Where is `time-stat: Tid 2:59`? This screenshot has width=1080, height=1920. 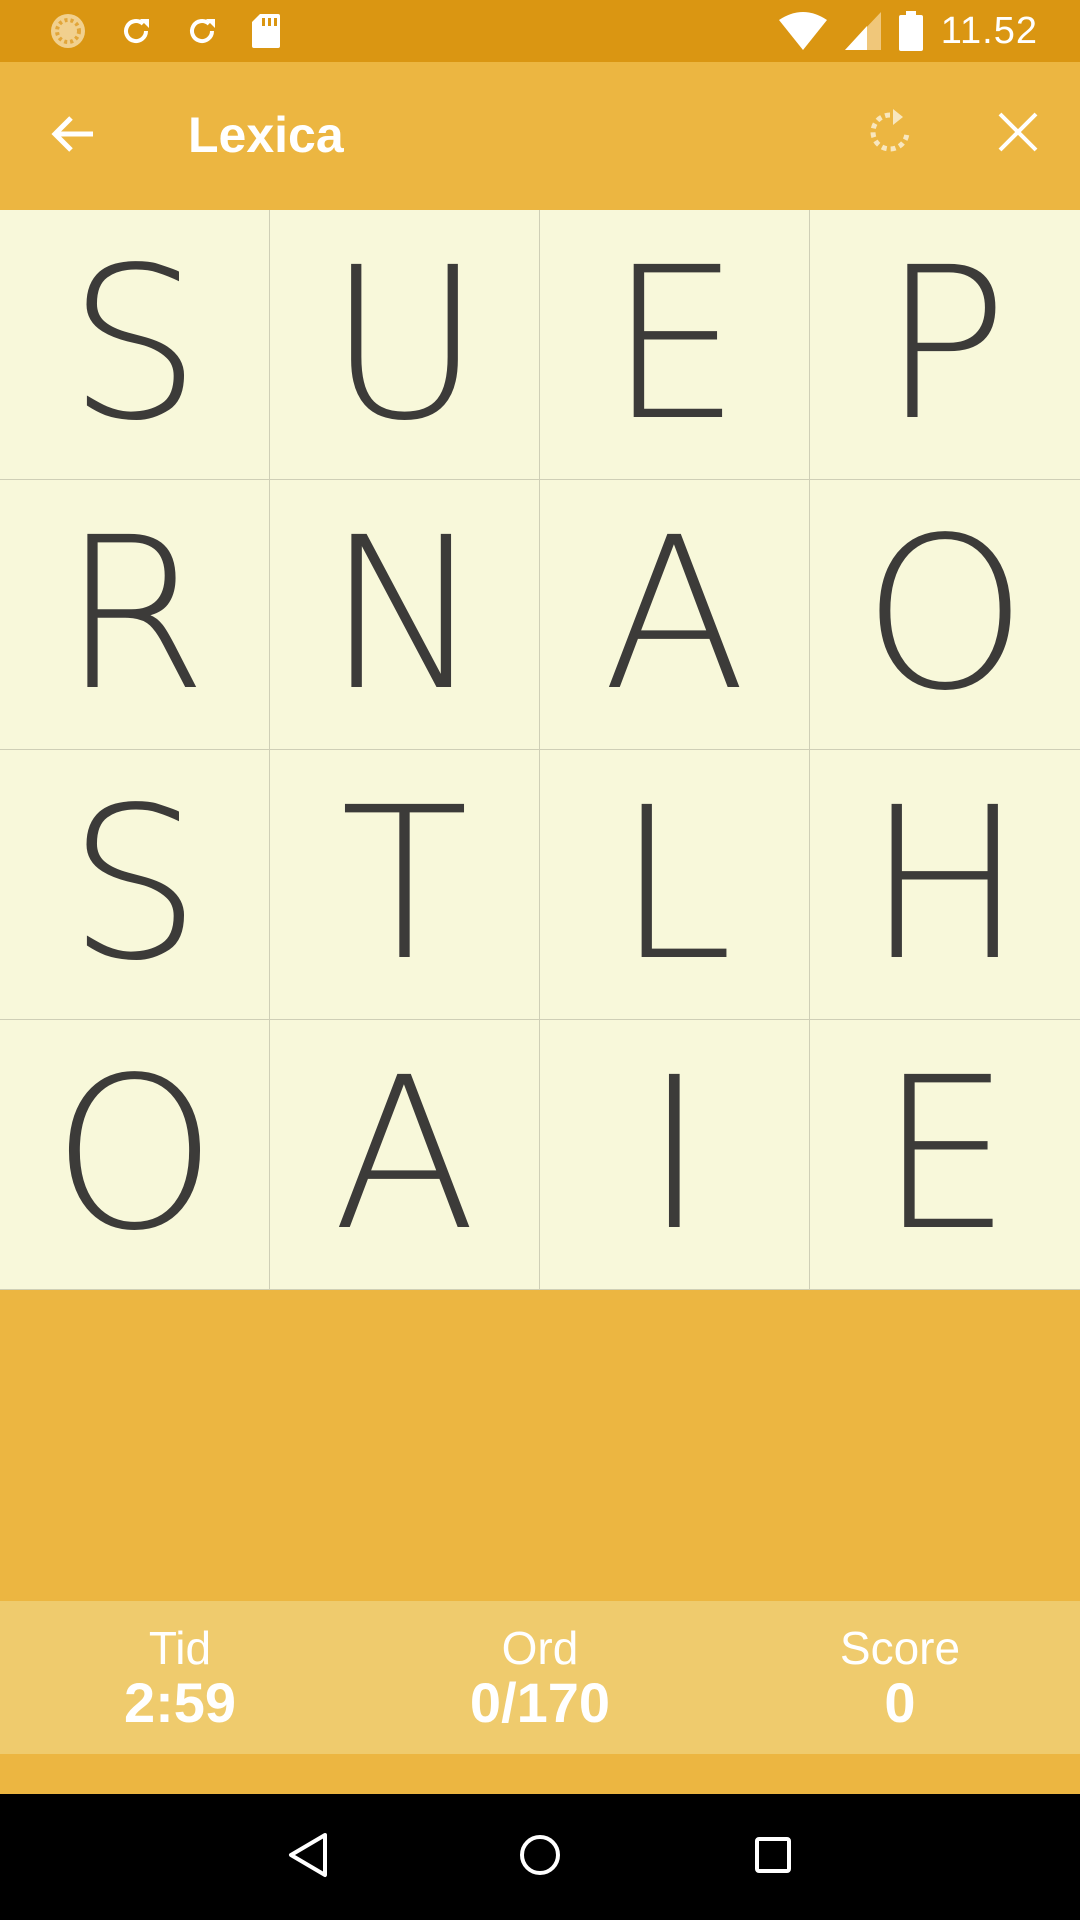
time-stat: Tid 2:59 is located at coordinates (180, 1677).